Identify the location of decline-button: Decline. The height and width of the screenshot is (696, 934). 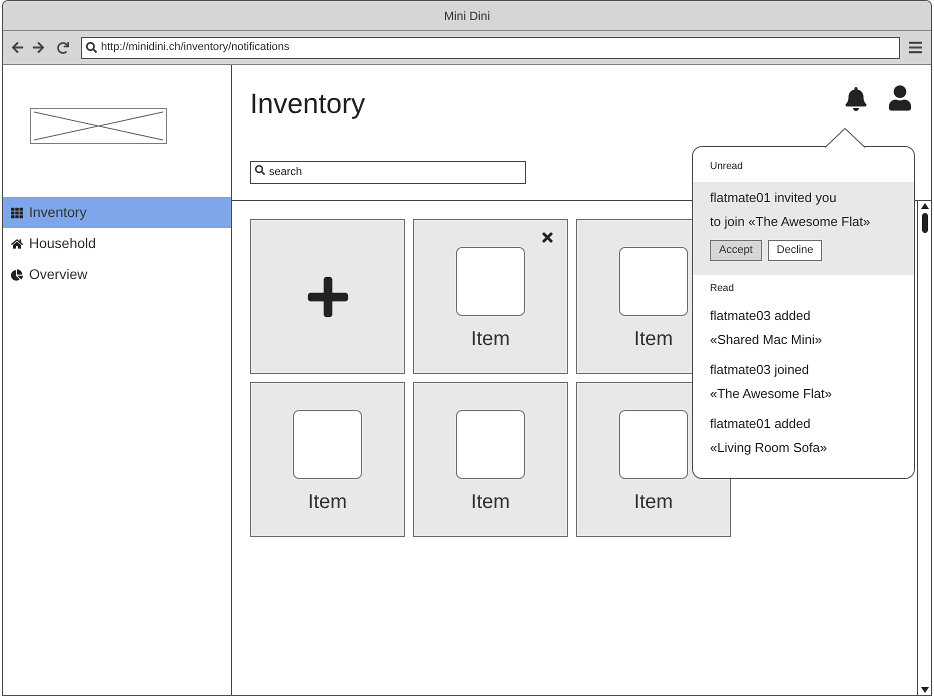
(795, 250).